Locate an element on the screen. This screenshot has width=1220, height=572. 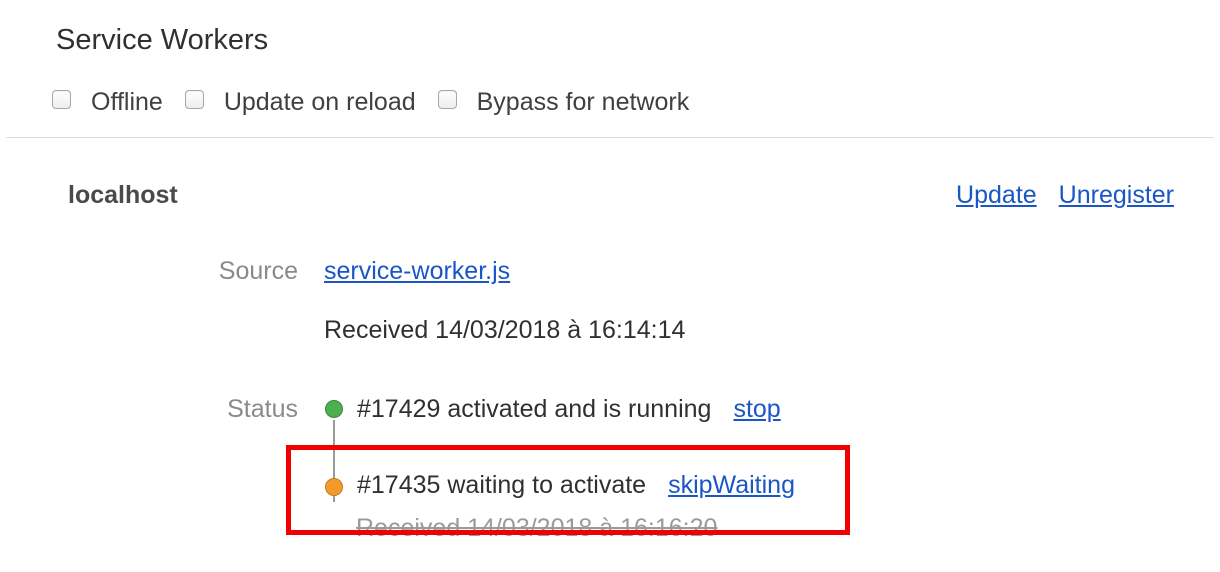
waiting-worker-status: #17435 waiting to activate skipWaiting is located at coordinates (576, 485).